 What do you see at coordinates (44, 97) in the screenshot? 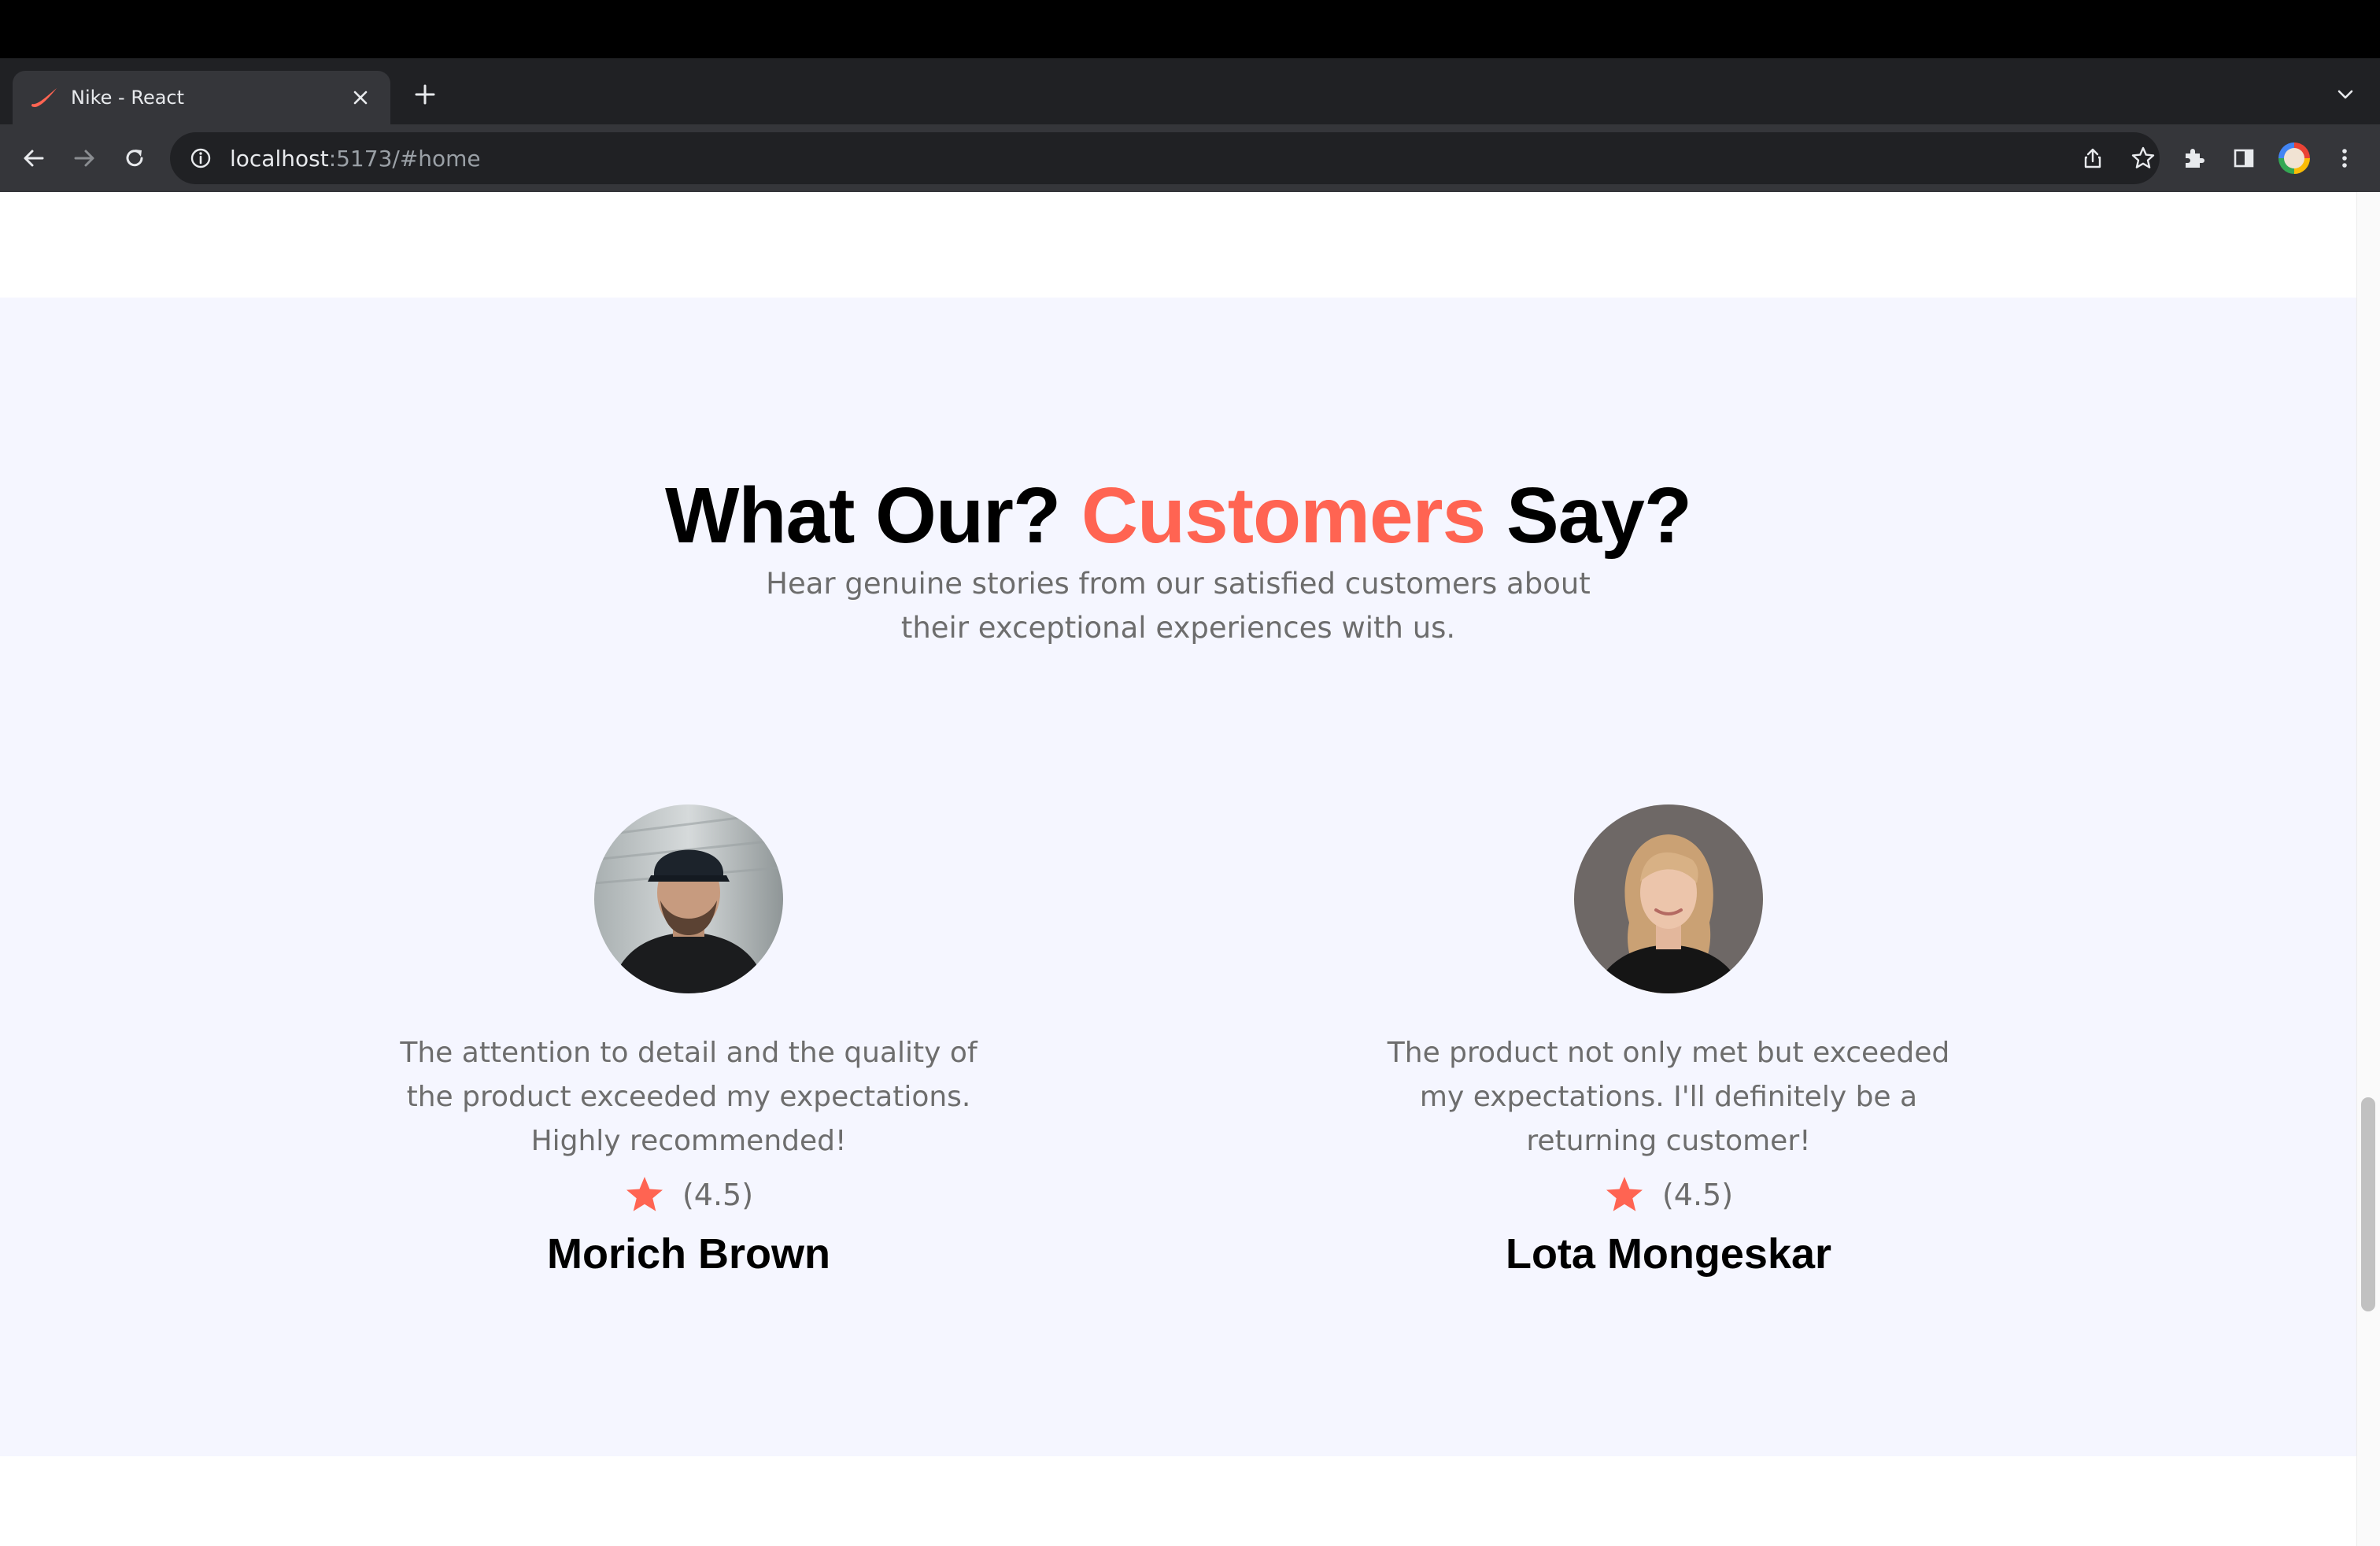
I see `nike-swoosh-icon` at bounding box center [44, 97].